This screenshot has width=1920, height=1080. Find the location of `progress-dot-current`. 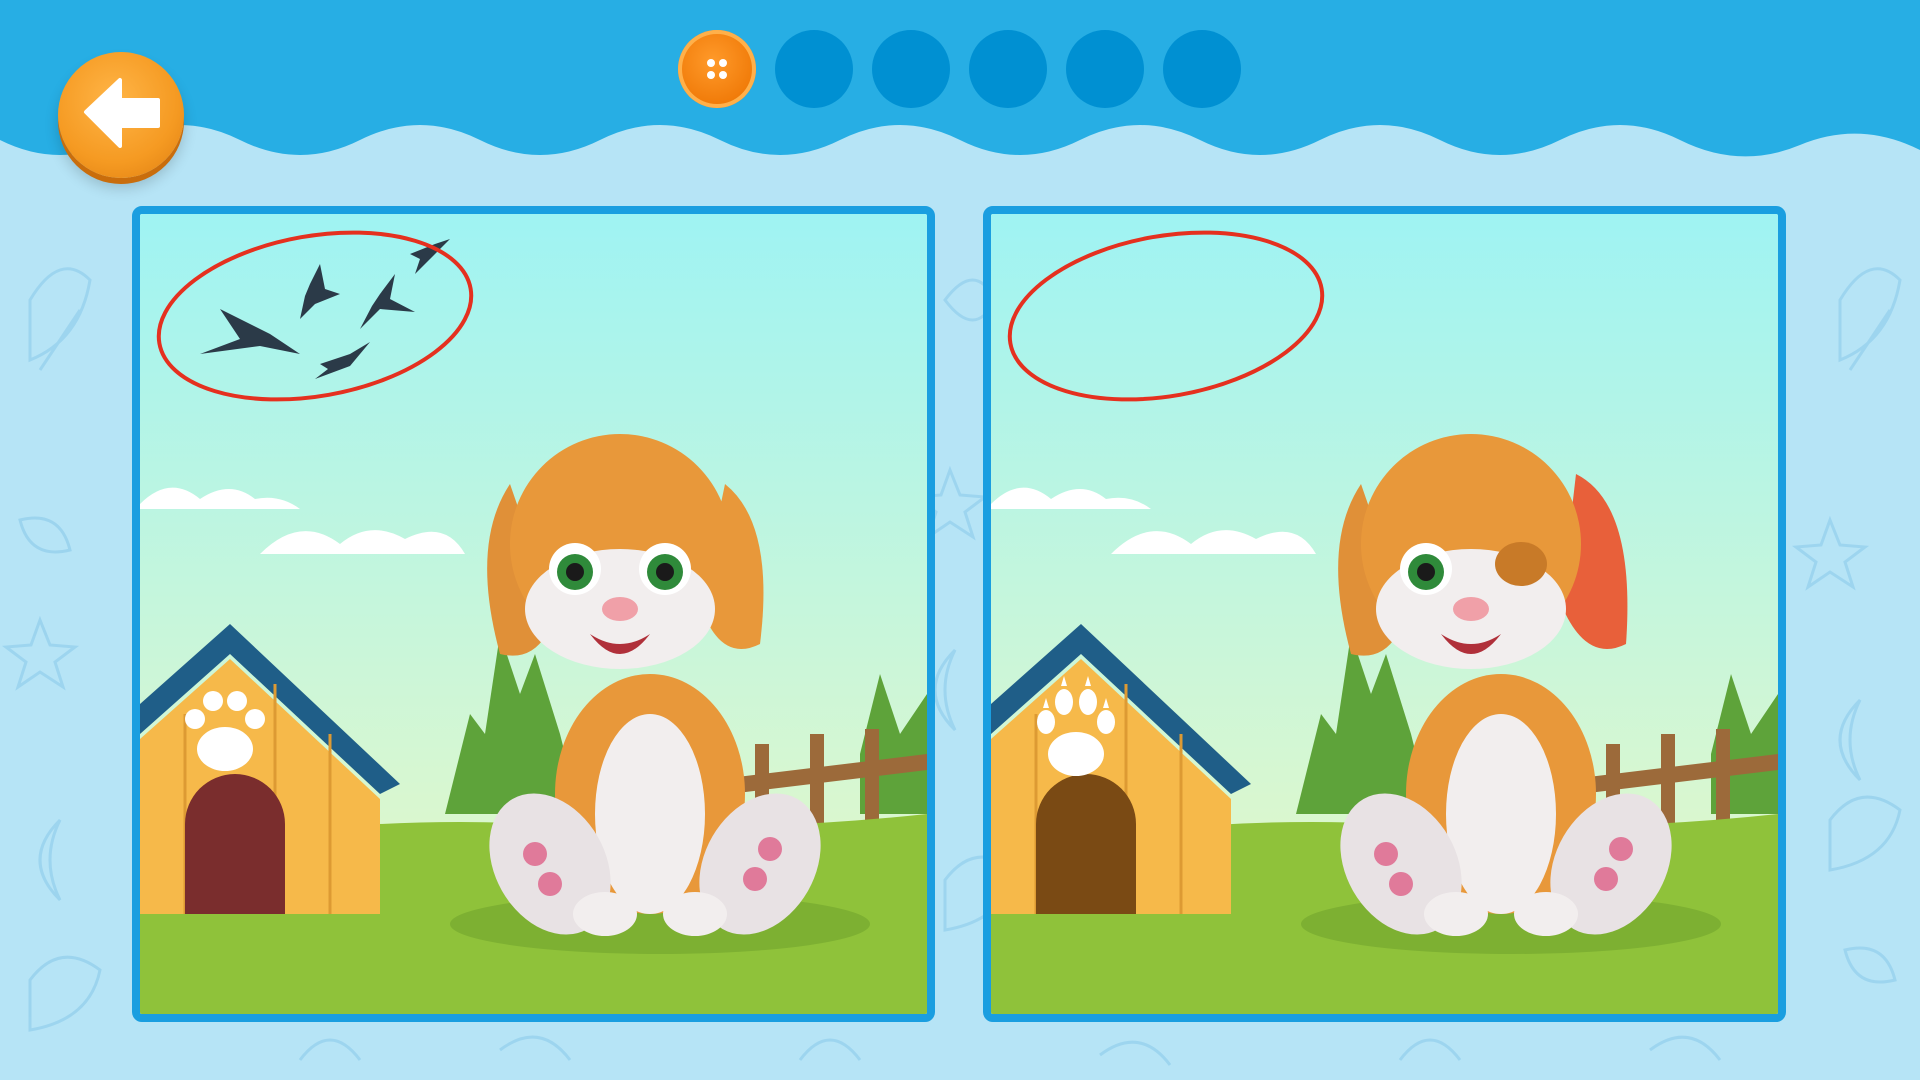

progress-dot-current is located at coordinates (717, 69).